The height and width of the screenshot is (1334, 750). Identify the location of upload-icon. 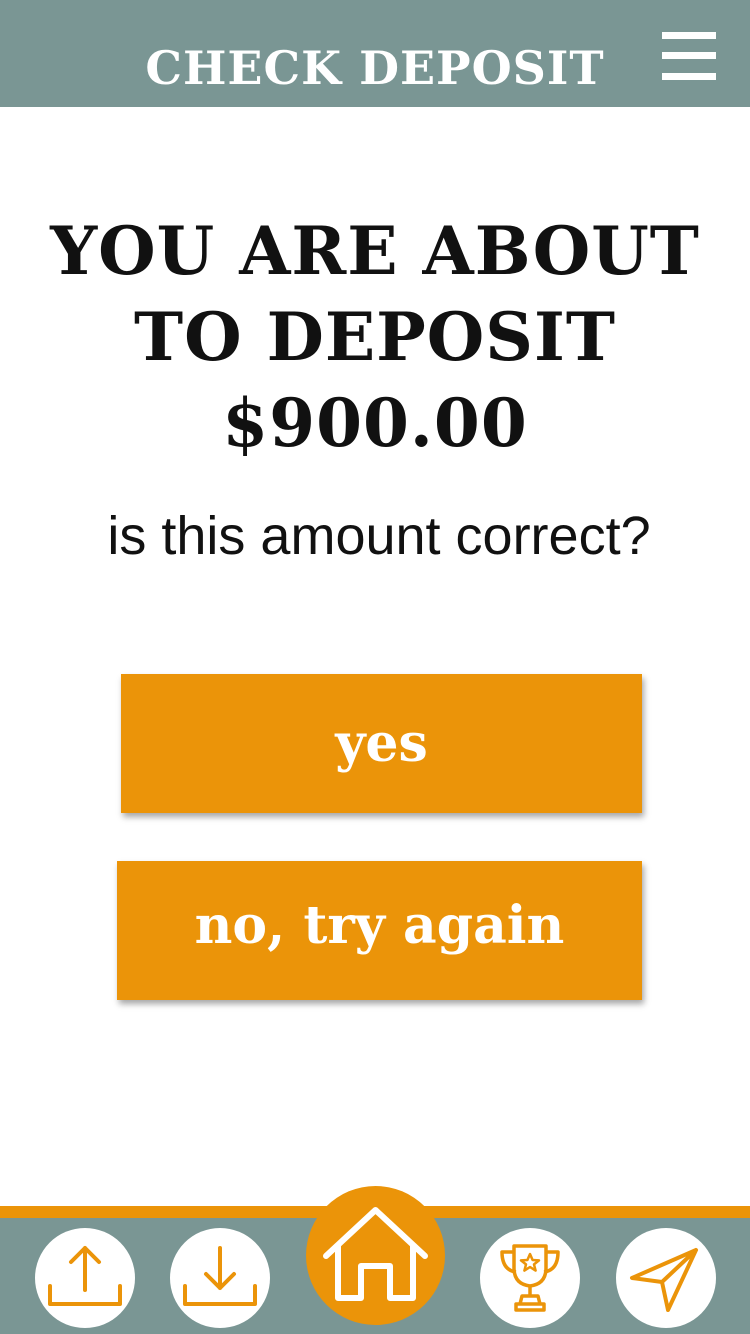
(85, 1276).